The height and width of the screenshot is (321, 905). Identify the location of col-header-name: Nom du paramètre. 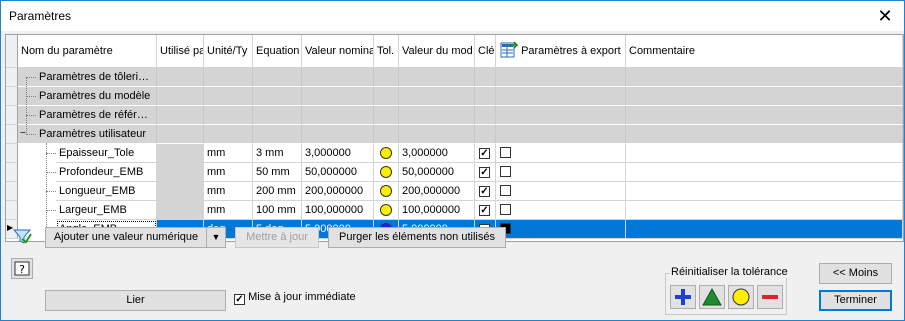
(87, 51).